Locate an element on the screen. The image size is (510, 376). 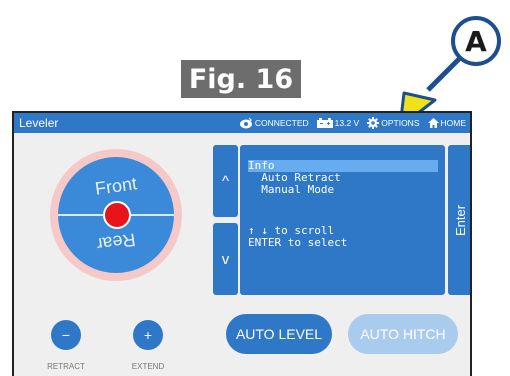
retract-label: RETRACT is located at coordinates (66, 366).